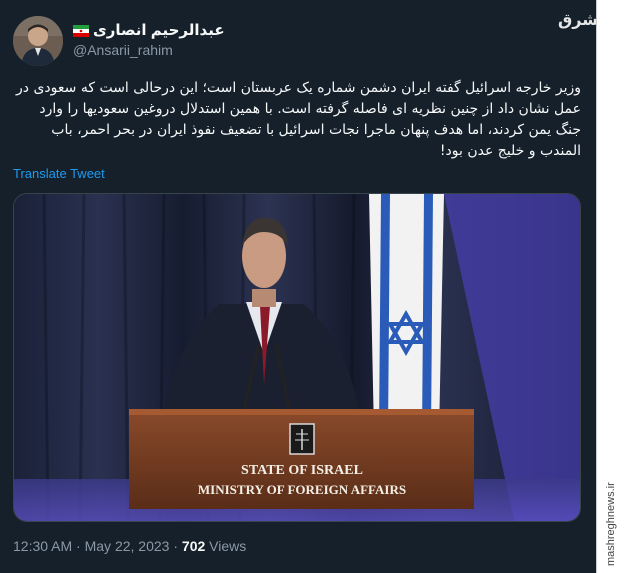 This screenshot has width=629, height=573. I want to click on avatar, so click(38, 41).